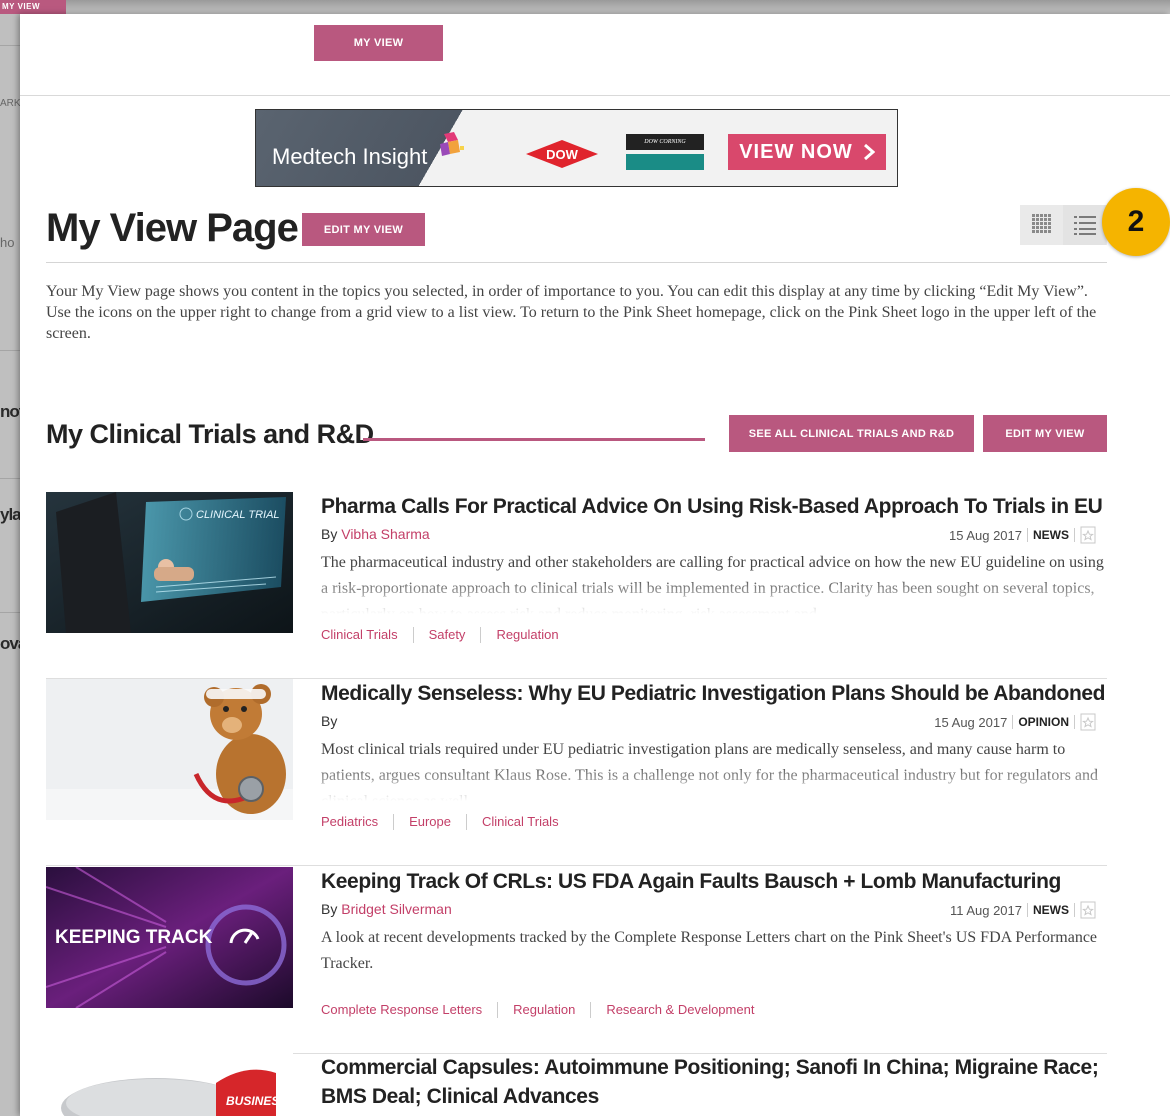 This screenshot has width=1170, height=1116. I want to click on section-edit-my-view-button: EDIT MY VIEW, so click(1045, 433).